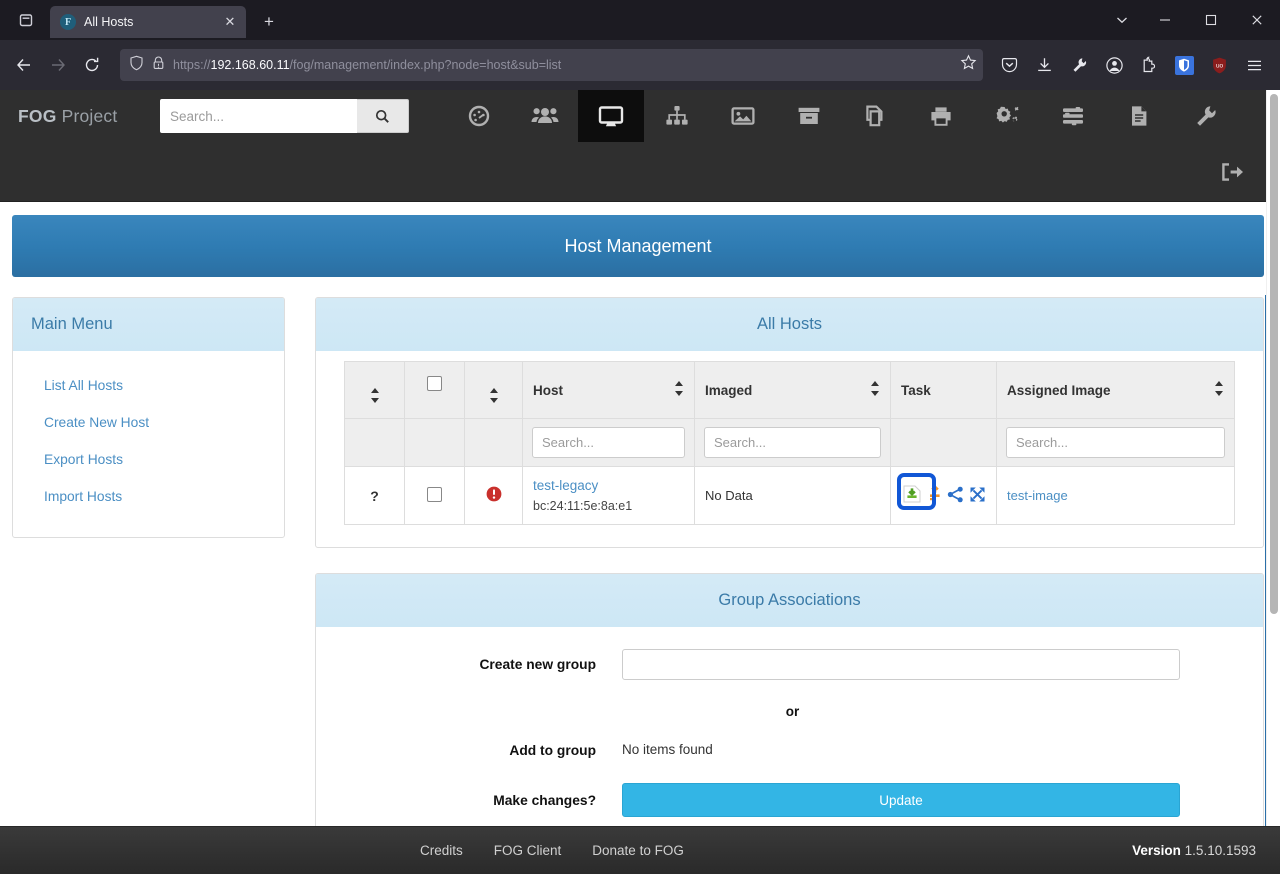 The image size is (1280, 874). I want to click on browser-tab: F All Hosts ✕, so click(148, 22).